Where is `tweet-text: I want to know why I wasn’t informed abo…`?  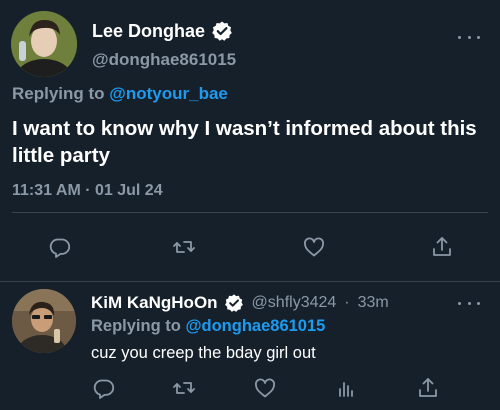 tweet-text: I want to know why I wasn’t informed abo… is located at coordinates (244, 142).